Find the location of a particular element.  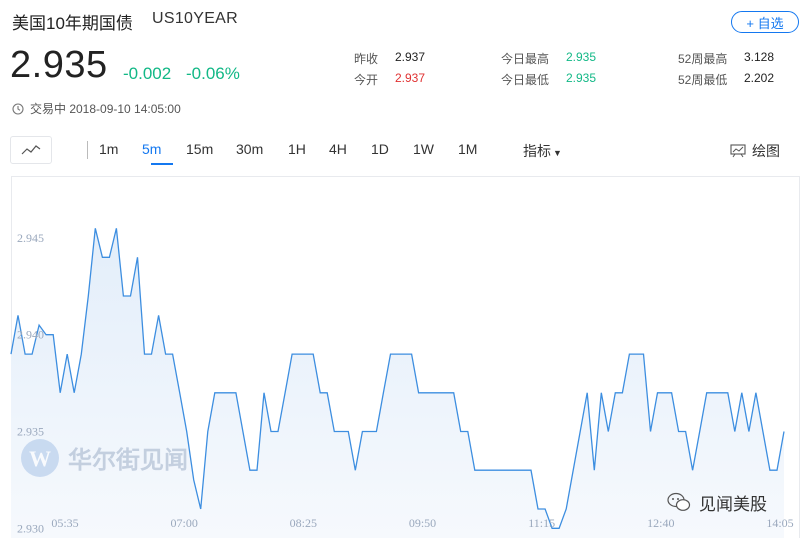

watermark-text: 华尔街见闻 is located at coordinates (128, 460).